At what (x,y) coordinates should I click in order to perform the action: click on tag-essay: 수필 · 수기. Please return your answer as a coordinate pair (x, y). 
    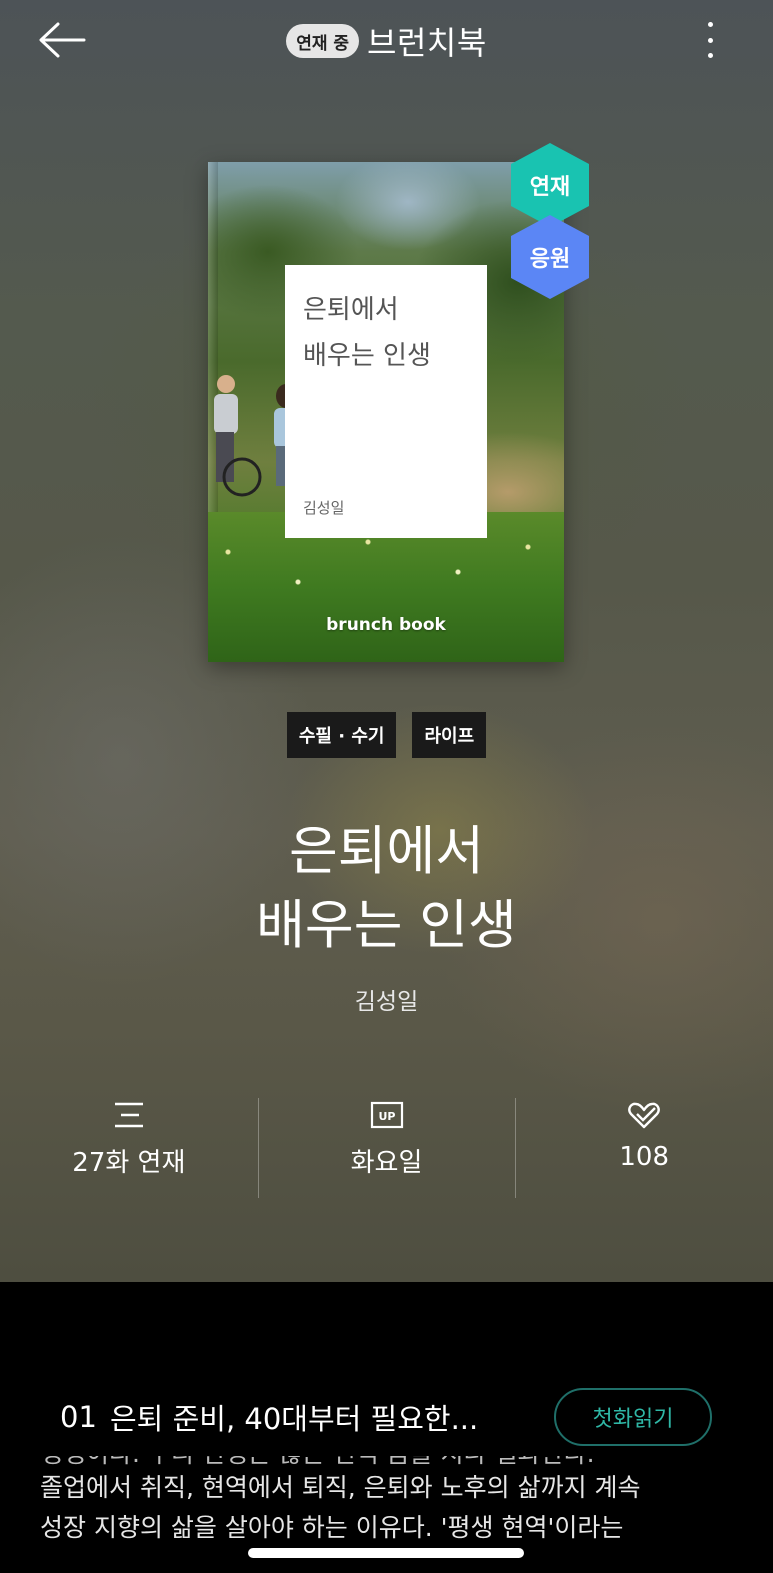
    Looking at the image, I should click on (341, 735).